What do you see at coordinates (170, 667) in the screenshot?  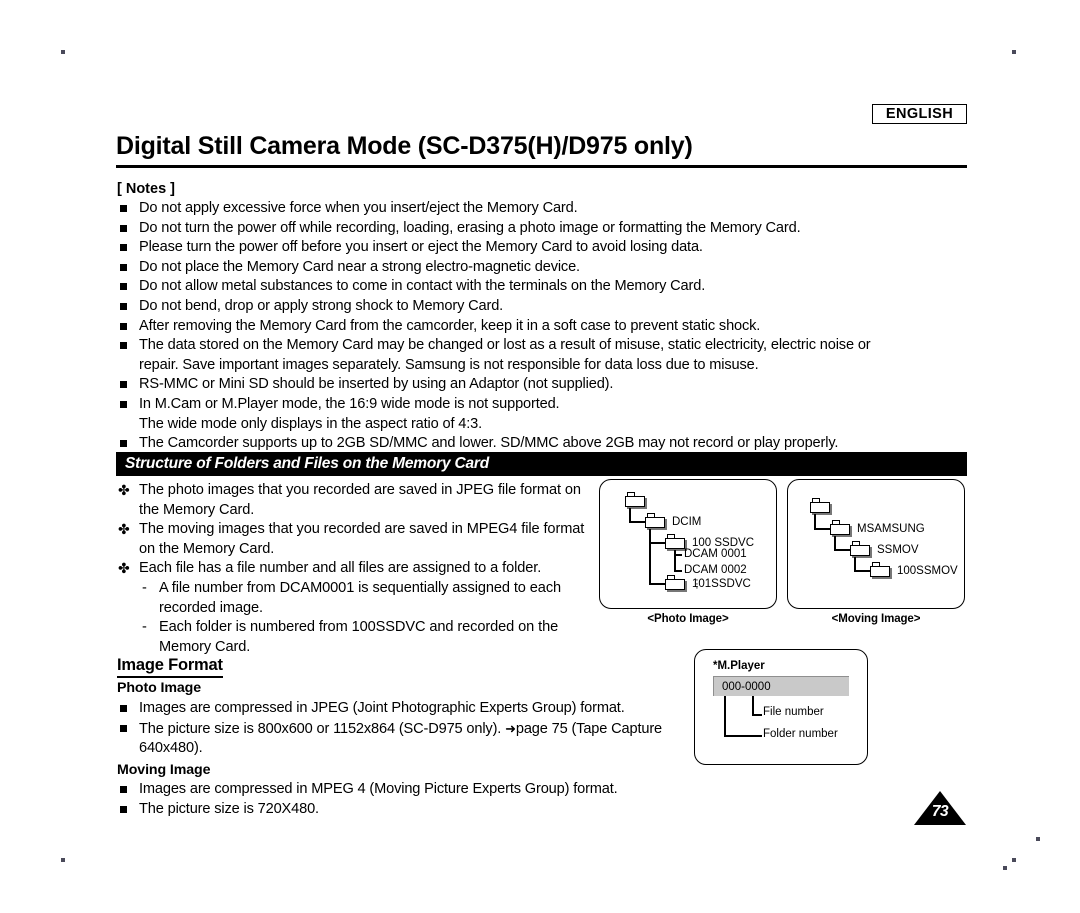 I see `image-format-heading: Image Format` at bounding box center [170, 667].